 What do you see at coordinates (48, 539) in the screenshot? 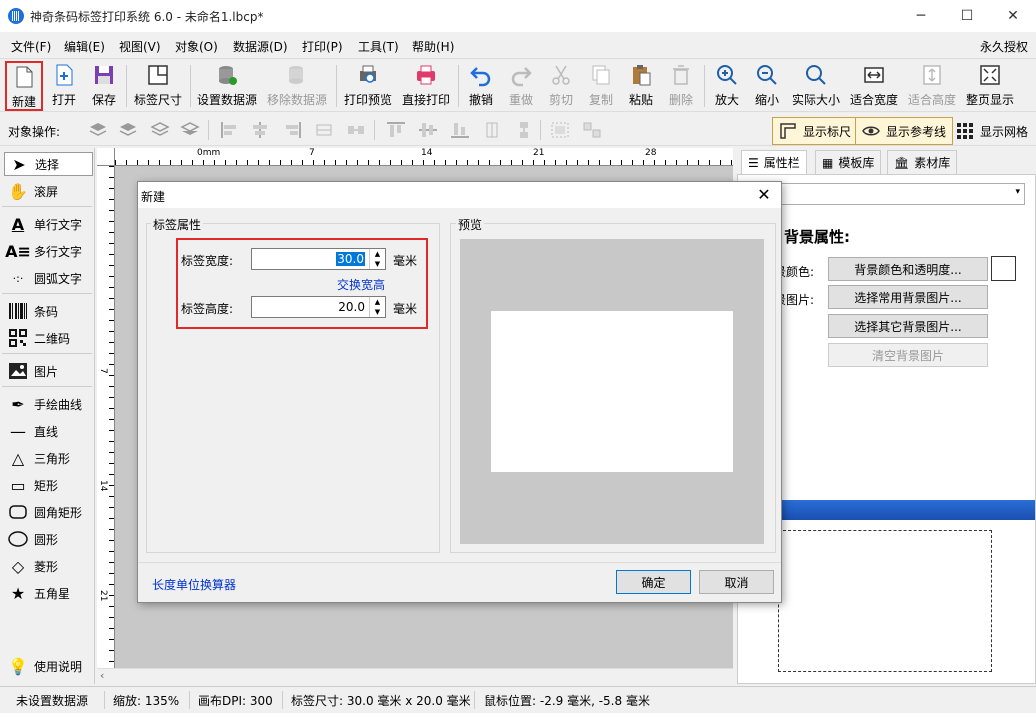
I see `tool-ellipse: 圆形` at bounding box center [48, 539].